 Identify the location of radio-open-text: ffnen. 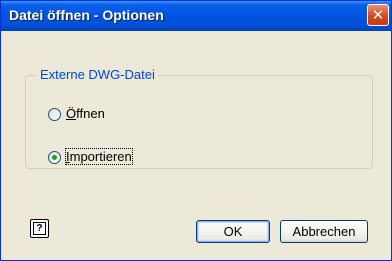
(90, 113).